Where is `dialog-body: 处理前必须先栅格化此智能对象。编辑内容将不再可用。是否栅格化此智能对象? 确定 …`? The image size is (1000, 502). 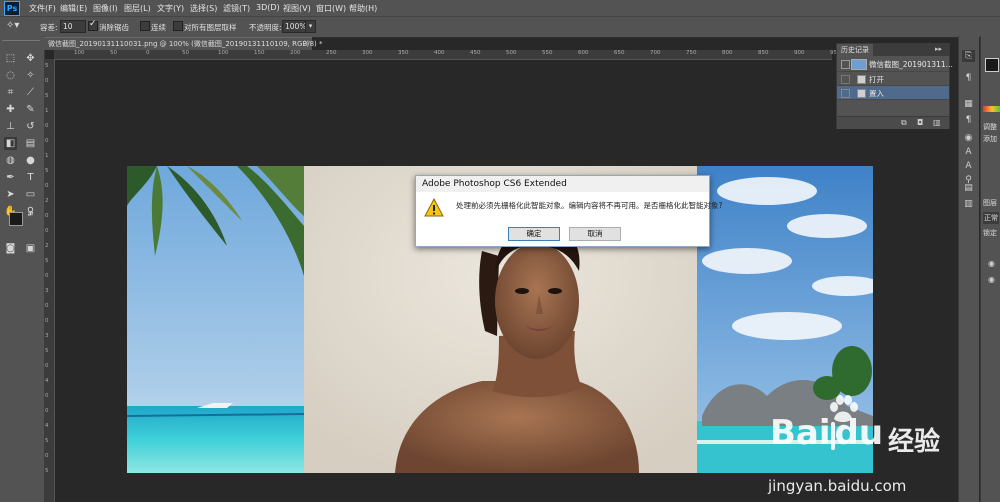 dialog-body: 处理前必须先栅格化此智能对象。编辑内容将不再可用。是否栅格化此智能对象? 确定 … is located at coordinates (569, 219).